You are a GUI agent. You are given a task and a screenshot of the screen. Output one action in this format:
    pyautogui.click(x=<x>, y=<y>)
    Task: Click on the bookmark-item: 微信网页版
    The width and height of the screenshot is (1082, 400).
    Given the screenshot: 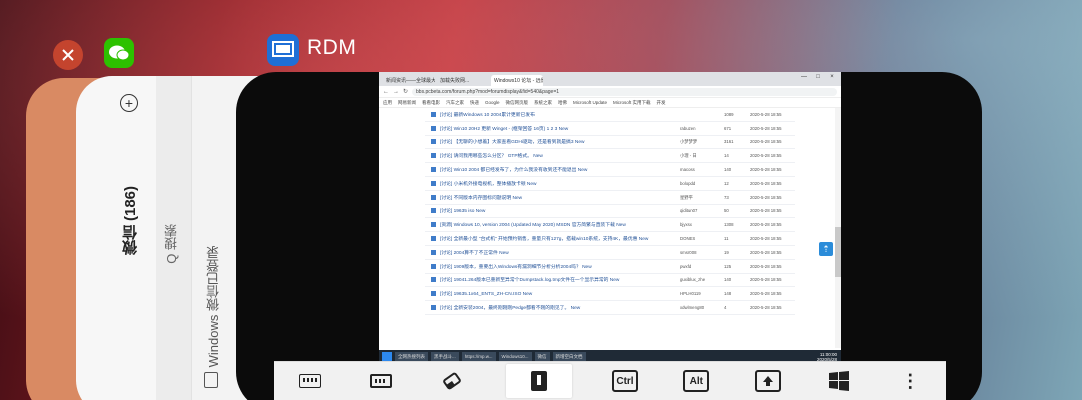 What is the action you would take?
    pyautogui.click(x=517, y=103)
    